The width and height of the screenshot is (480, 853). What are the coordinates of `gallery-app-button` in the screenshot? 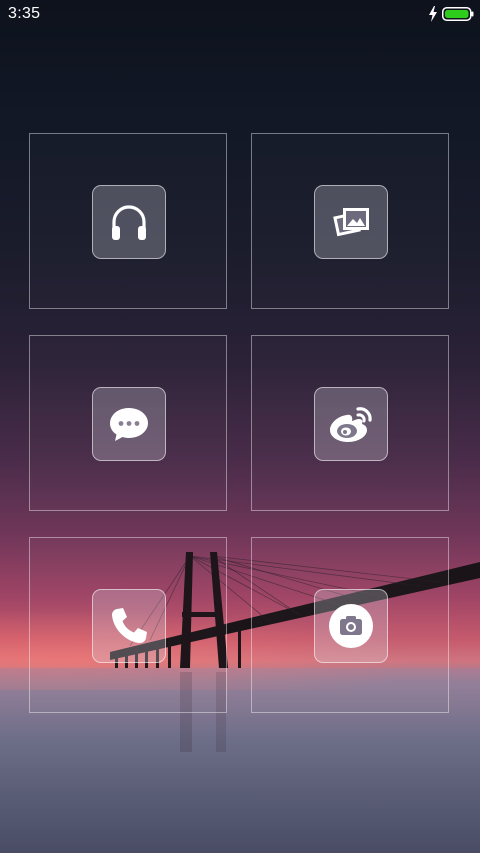 It's located at (351, 222).